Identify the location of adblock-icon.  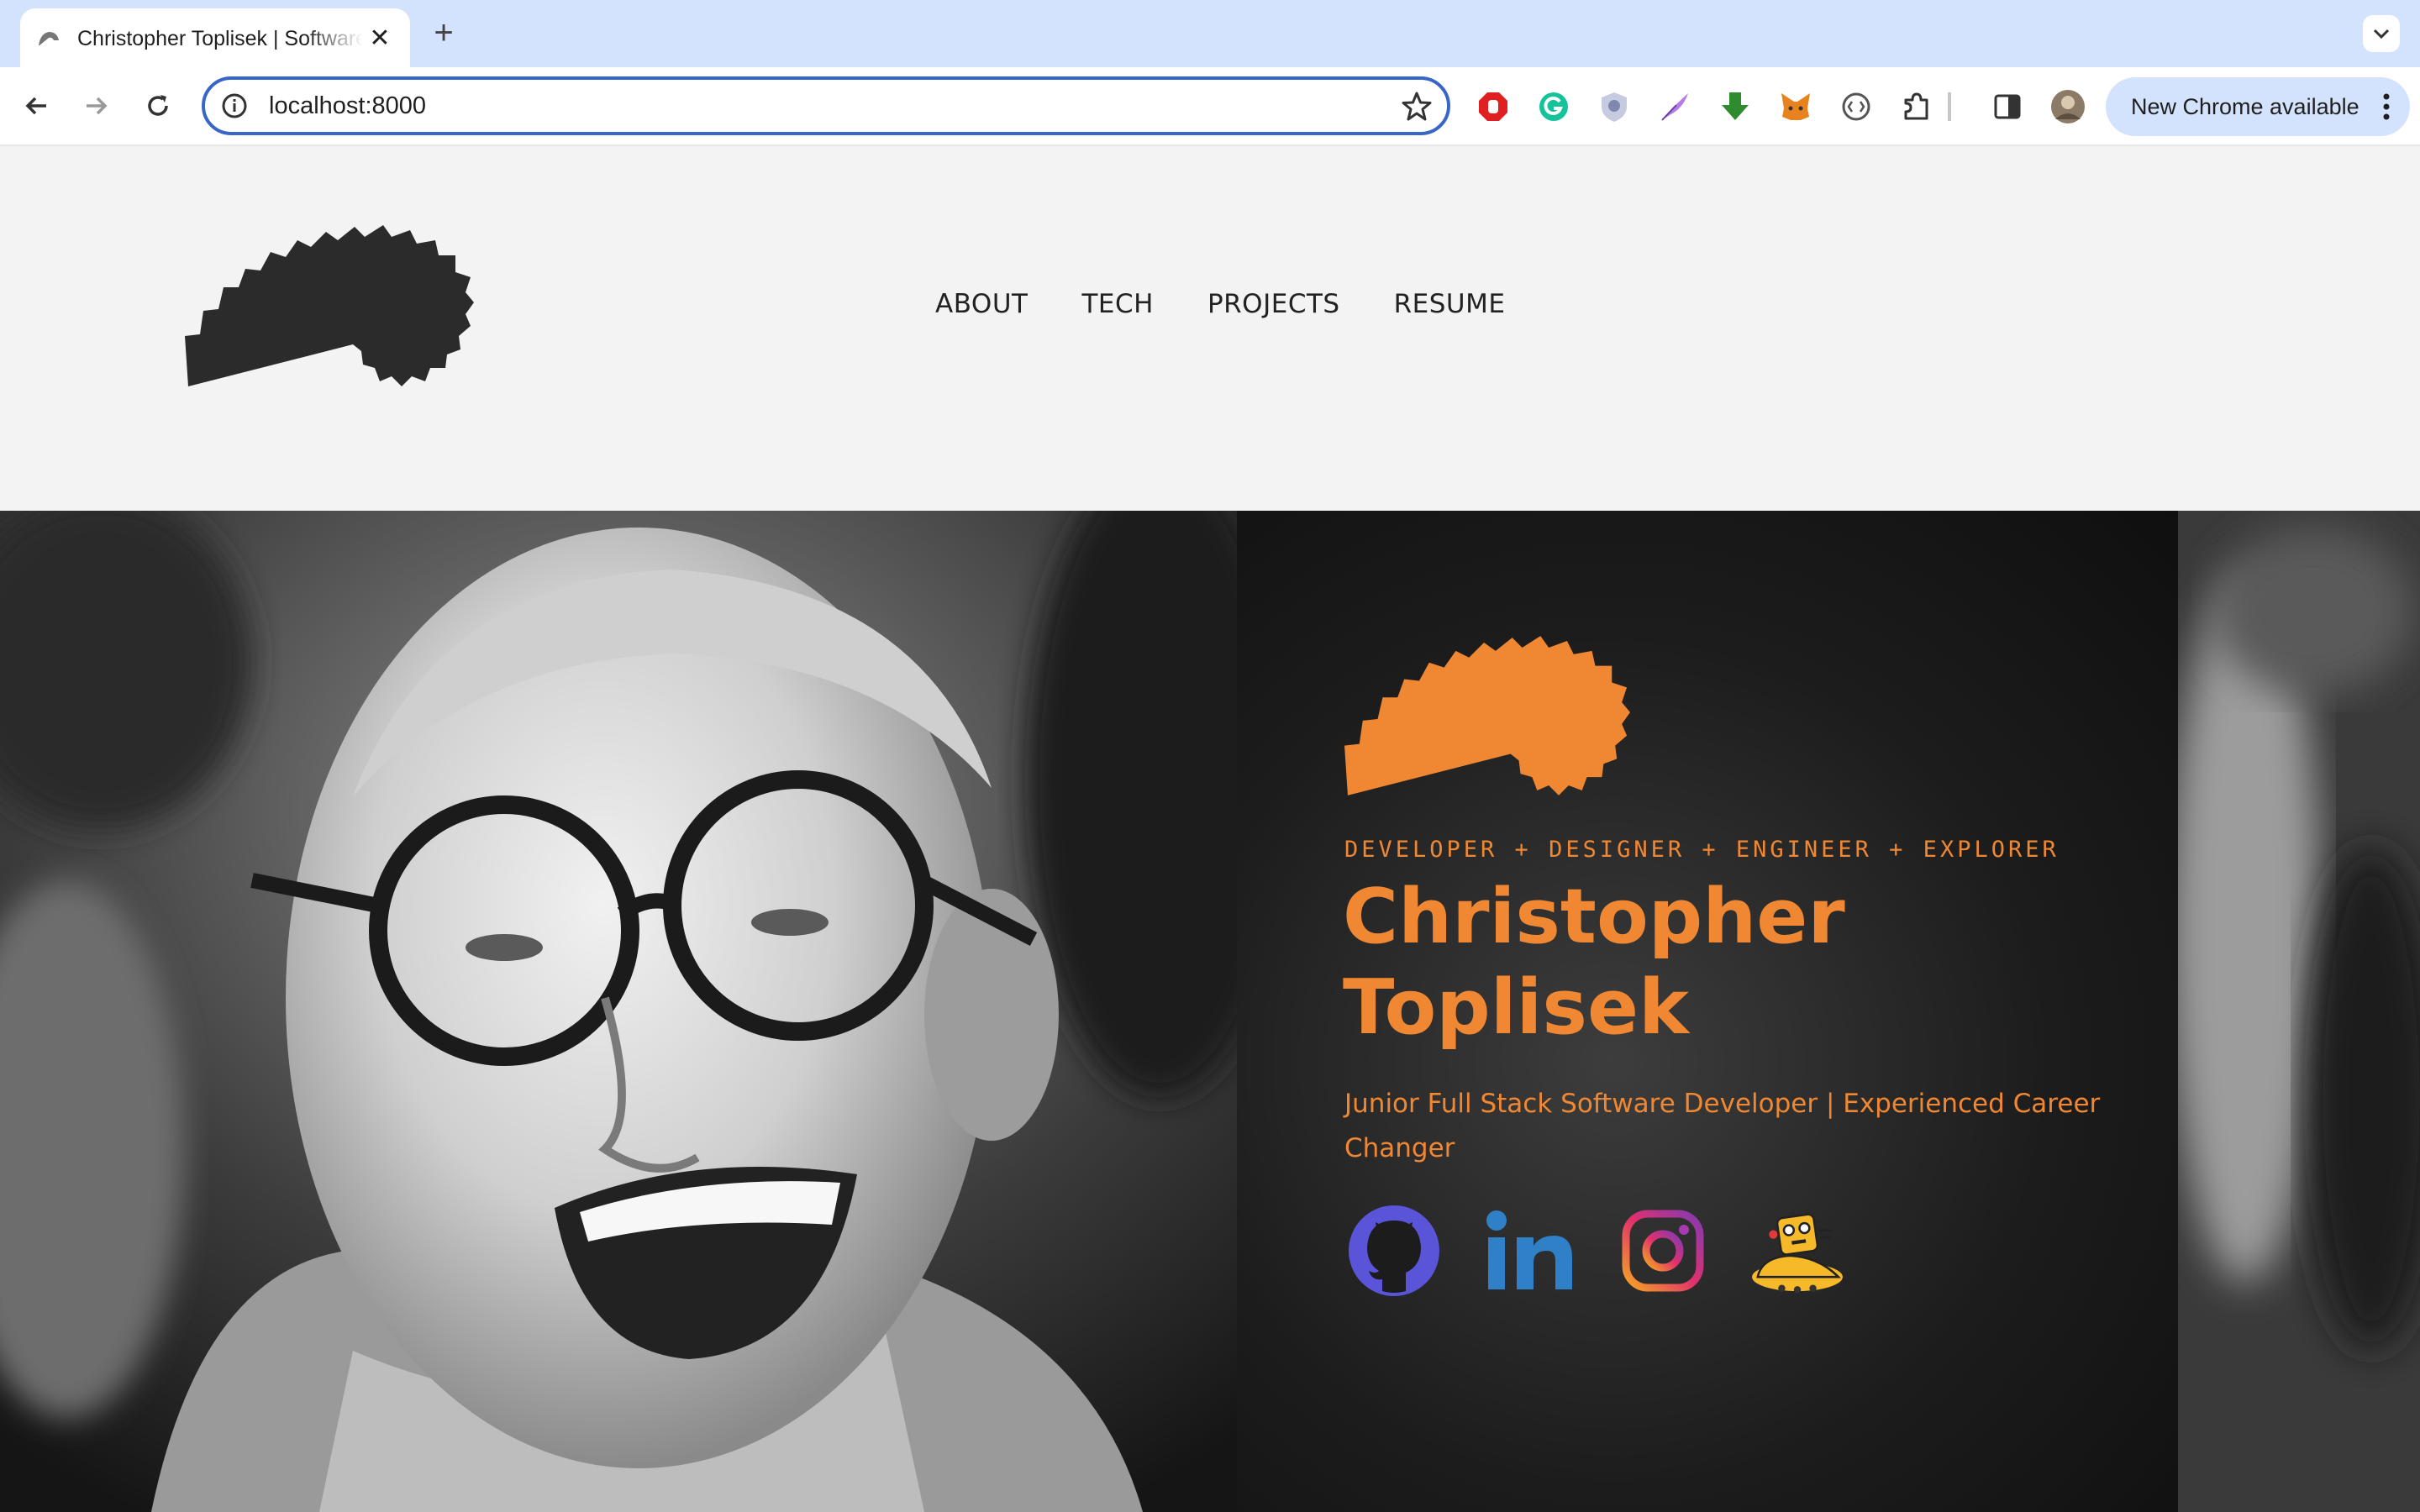
(1493, 106).